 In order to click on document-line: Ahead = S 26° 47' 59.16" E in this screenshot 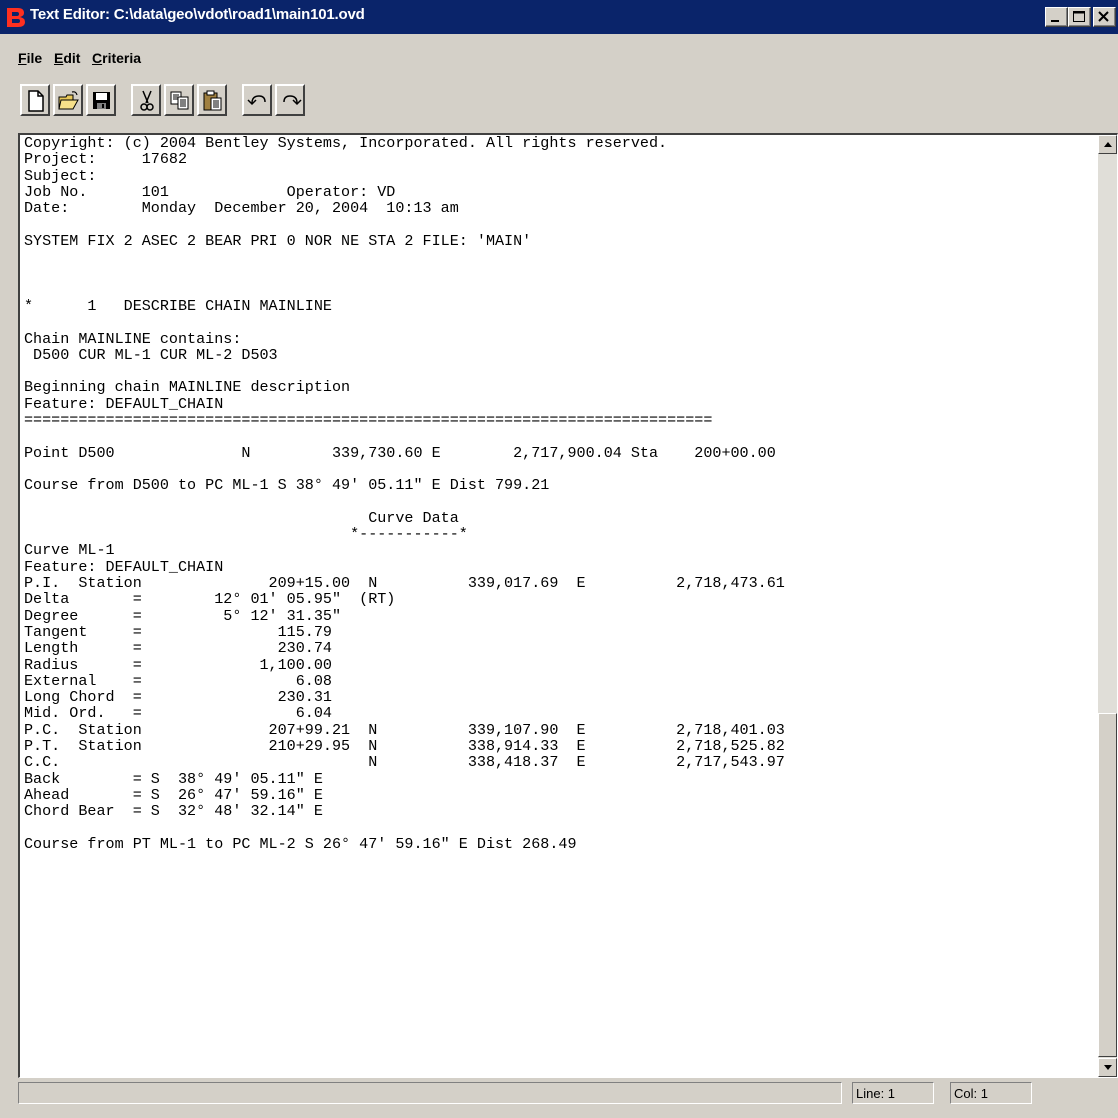, I will do `click(558, 795)`.